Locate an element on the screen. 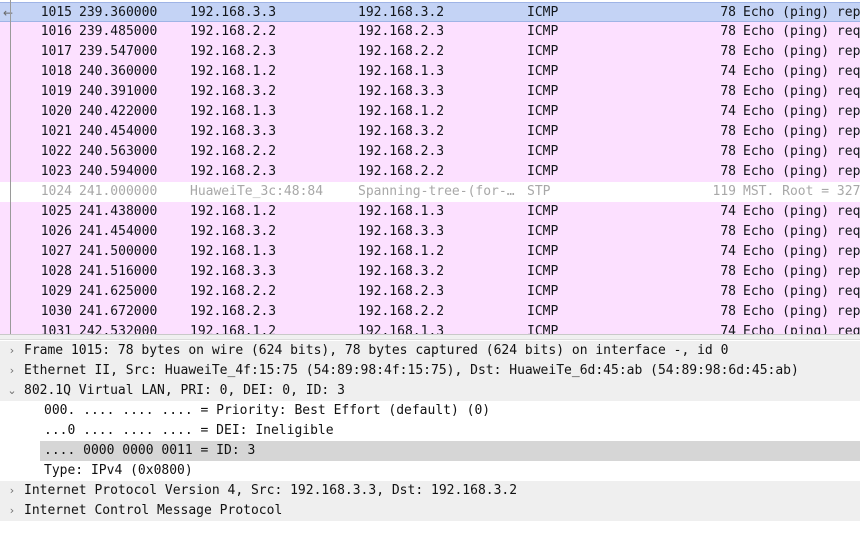  packet-source: HuaweiTe_3c:48:84 is located at coordinates (257, 191).